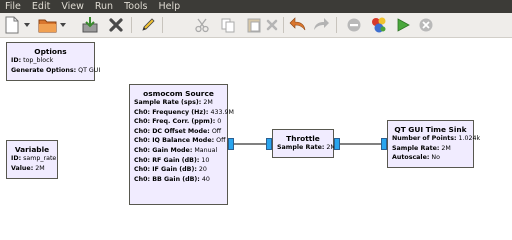 The image size is (512, 240). I want to click on paste-icon, so click(254, 25).